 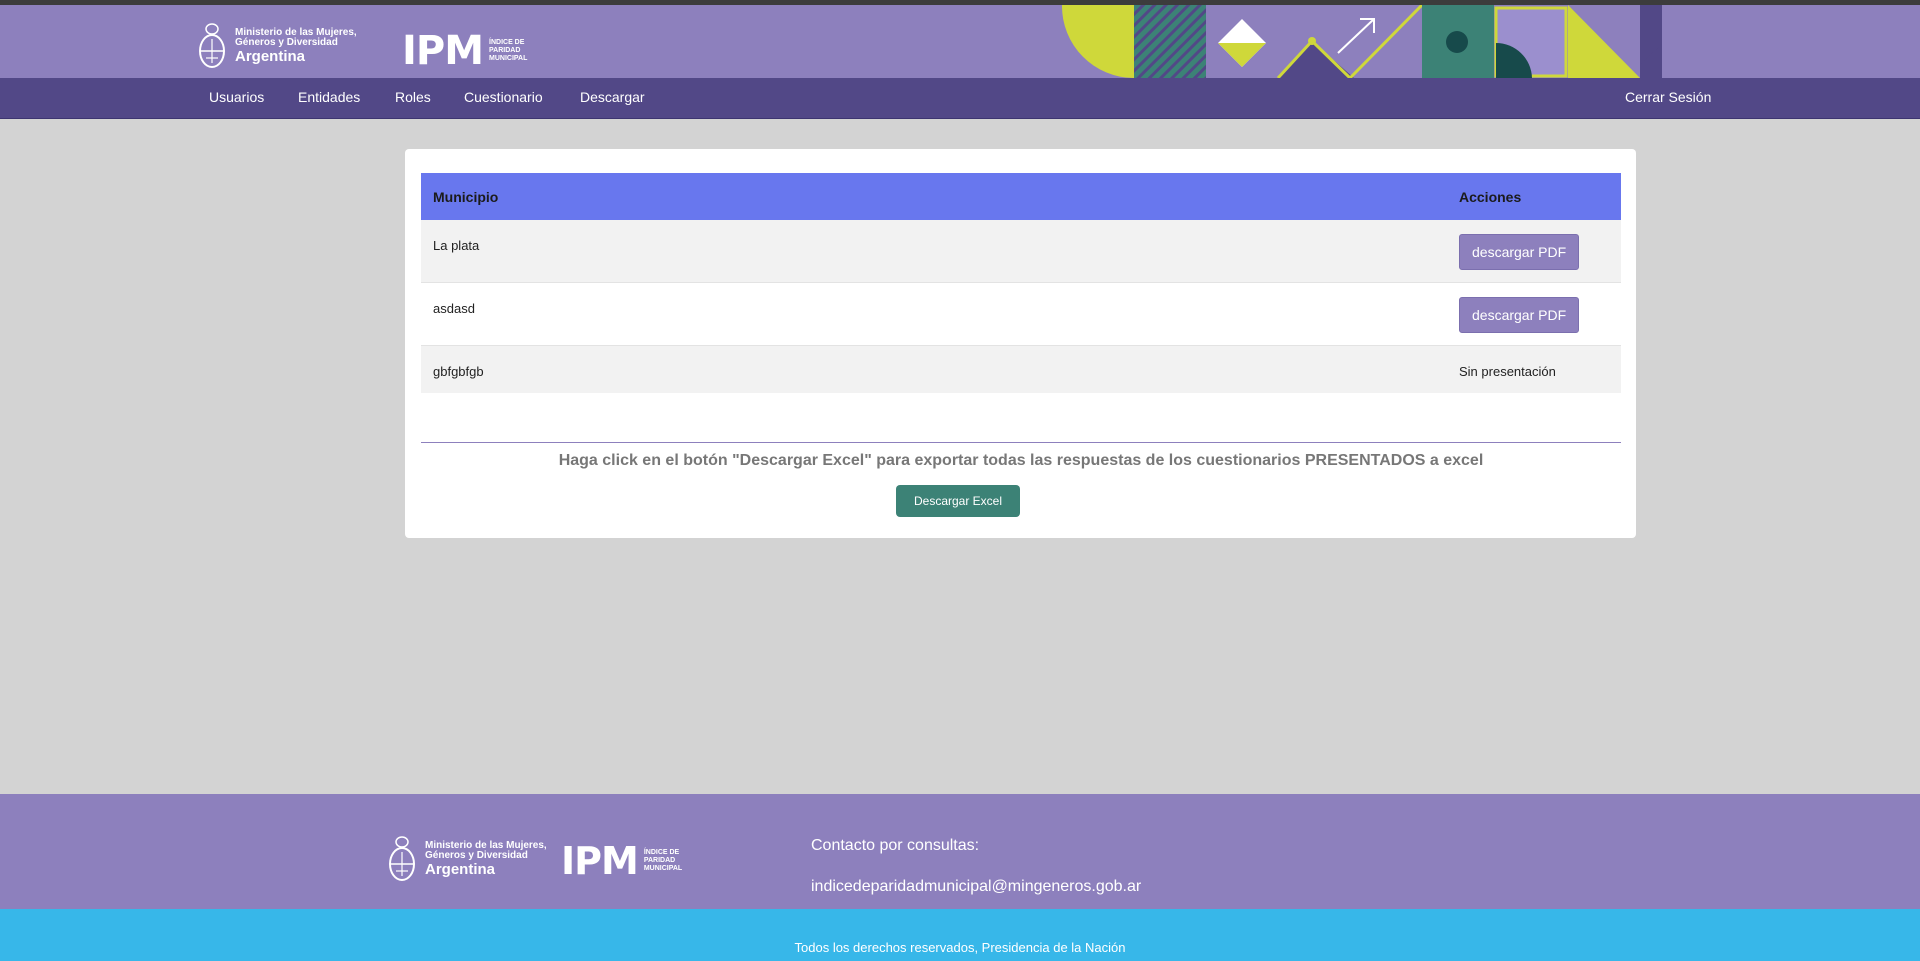 I want to click on contact-label: Contacto por consultas:, so click(x=895, y=845).